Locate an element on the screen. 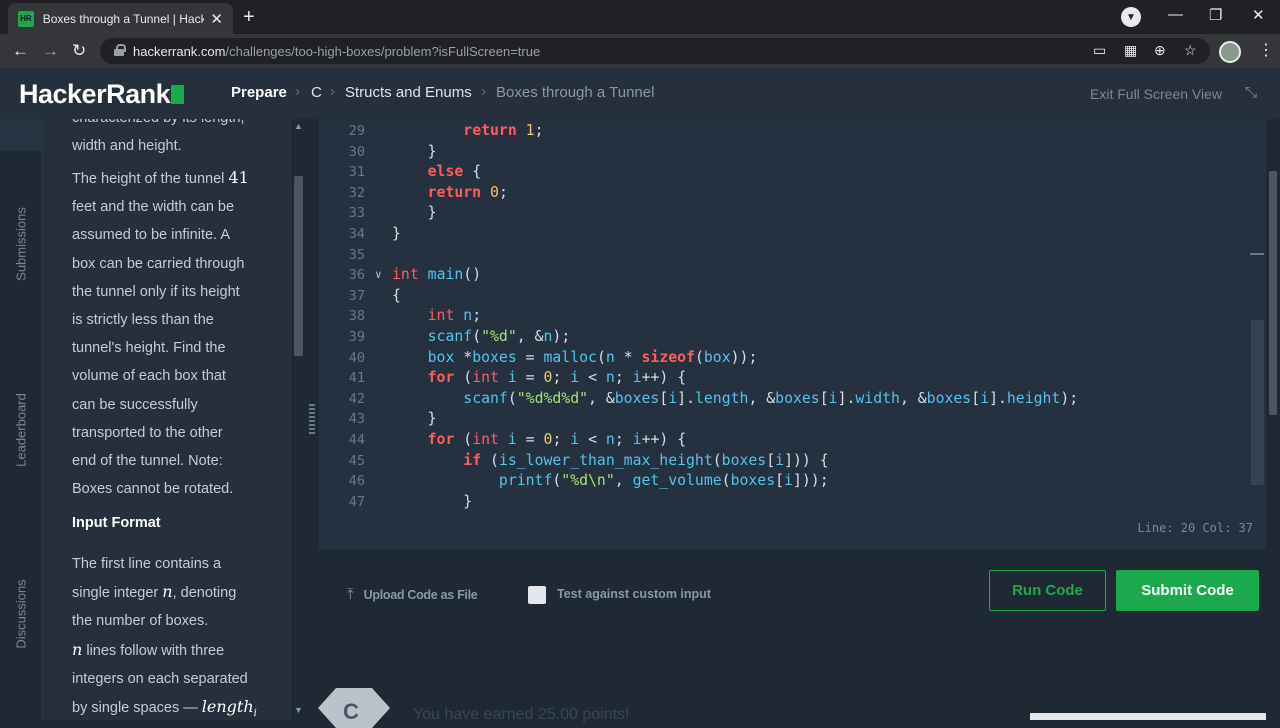  scroll-down-icon: ▼ is located at coordinates (298, 710).